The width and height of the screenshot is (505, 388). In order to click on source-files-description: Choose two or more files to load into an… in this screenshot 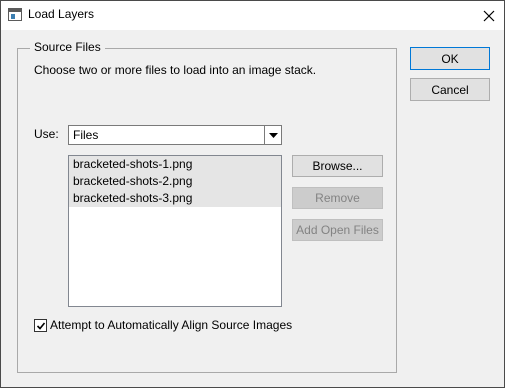, I will do `click(175, 70)`.